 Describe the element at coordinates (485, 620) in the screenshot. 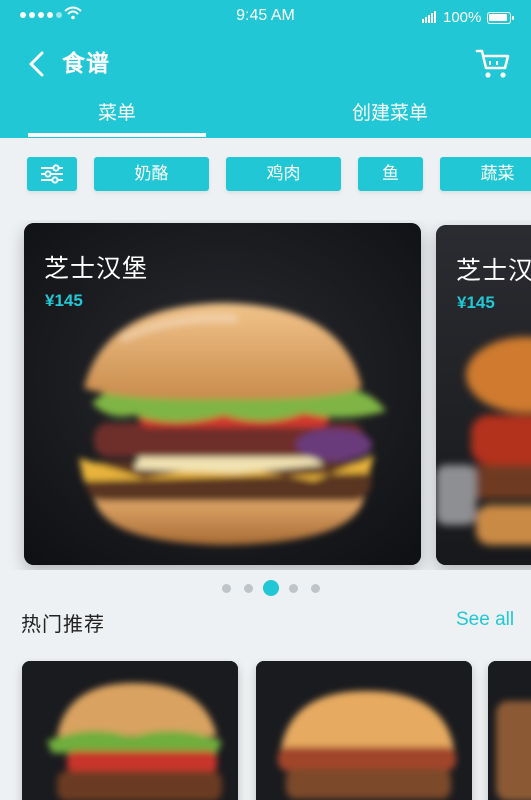

I see `see-all-link: See all` at that location.